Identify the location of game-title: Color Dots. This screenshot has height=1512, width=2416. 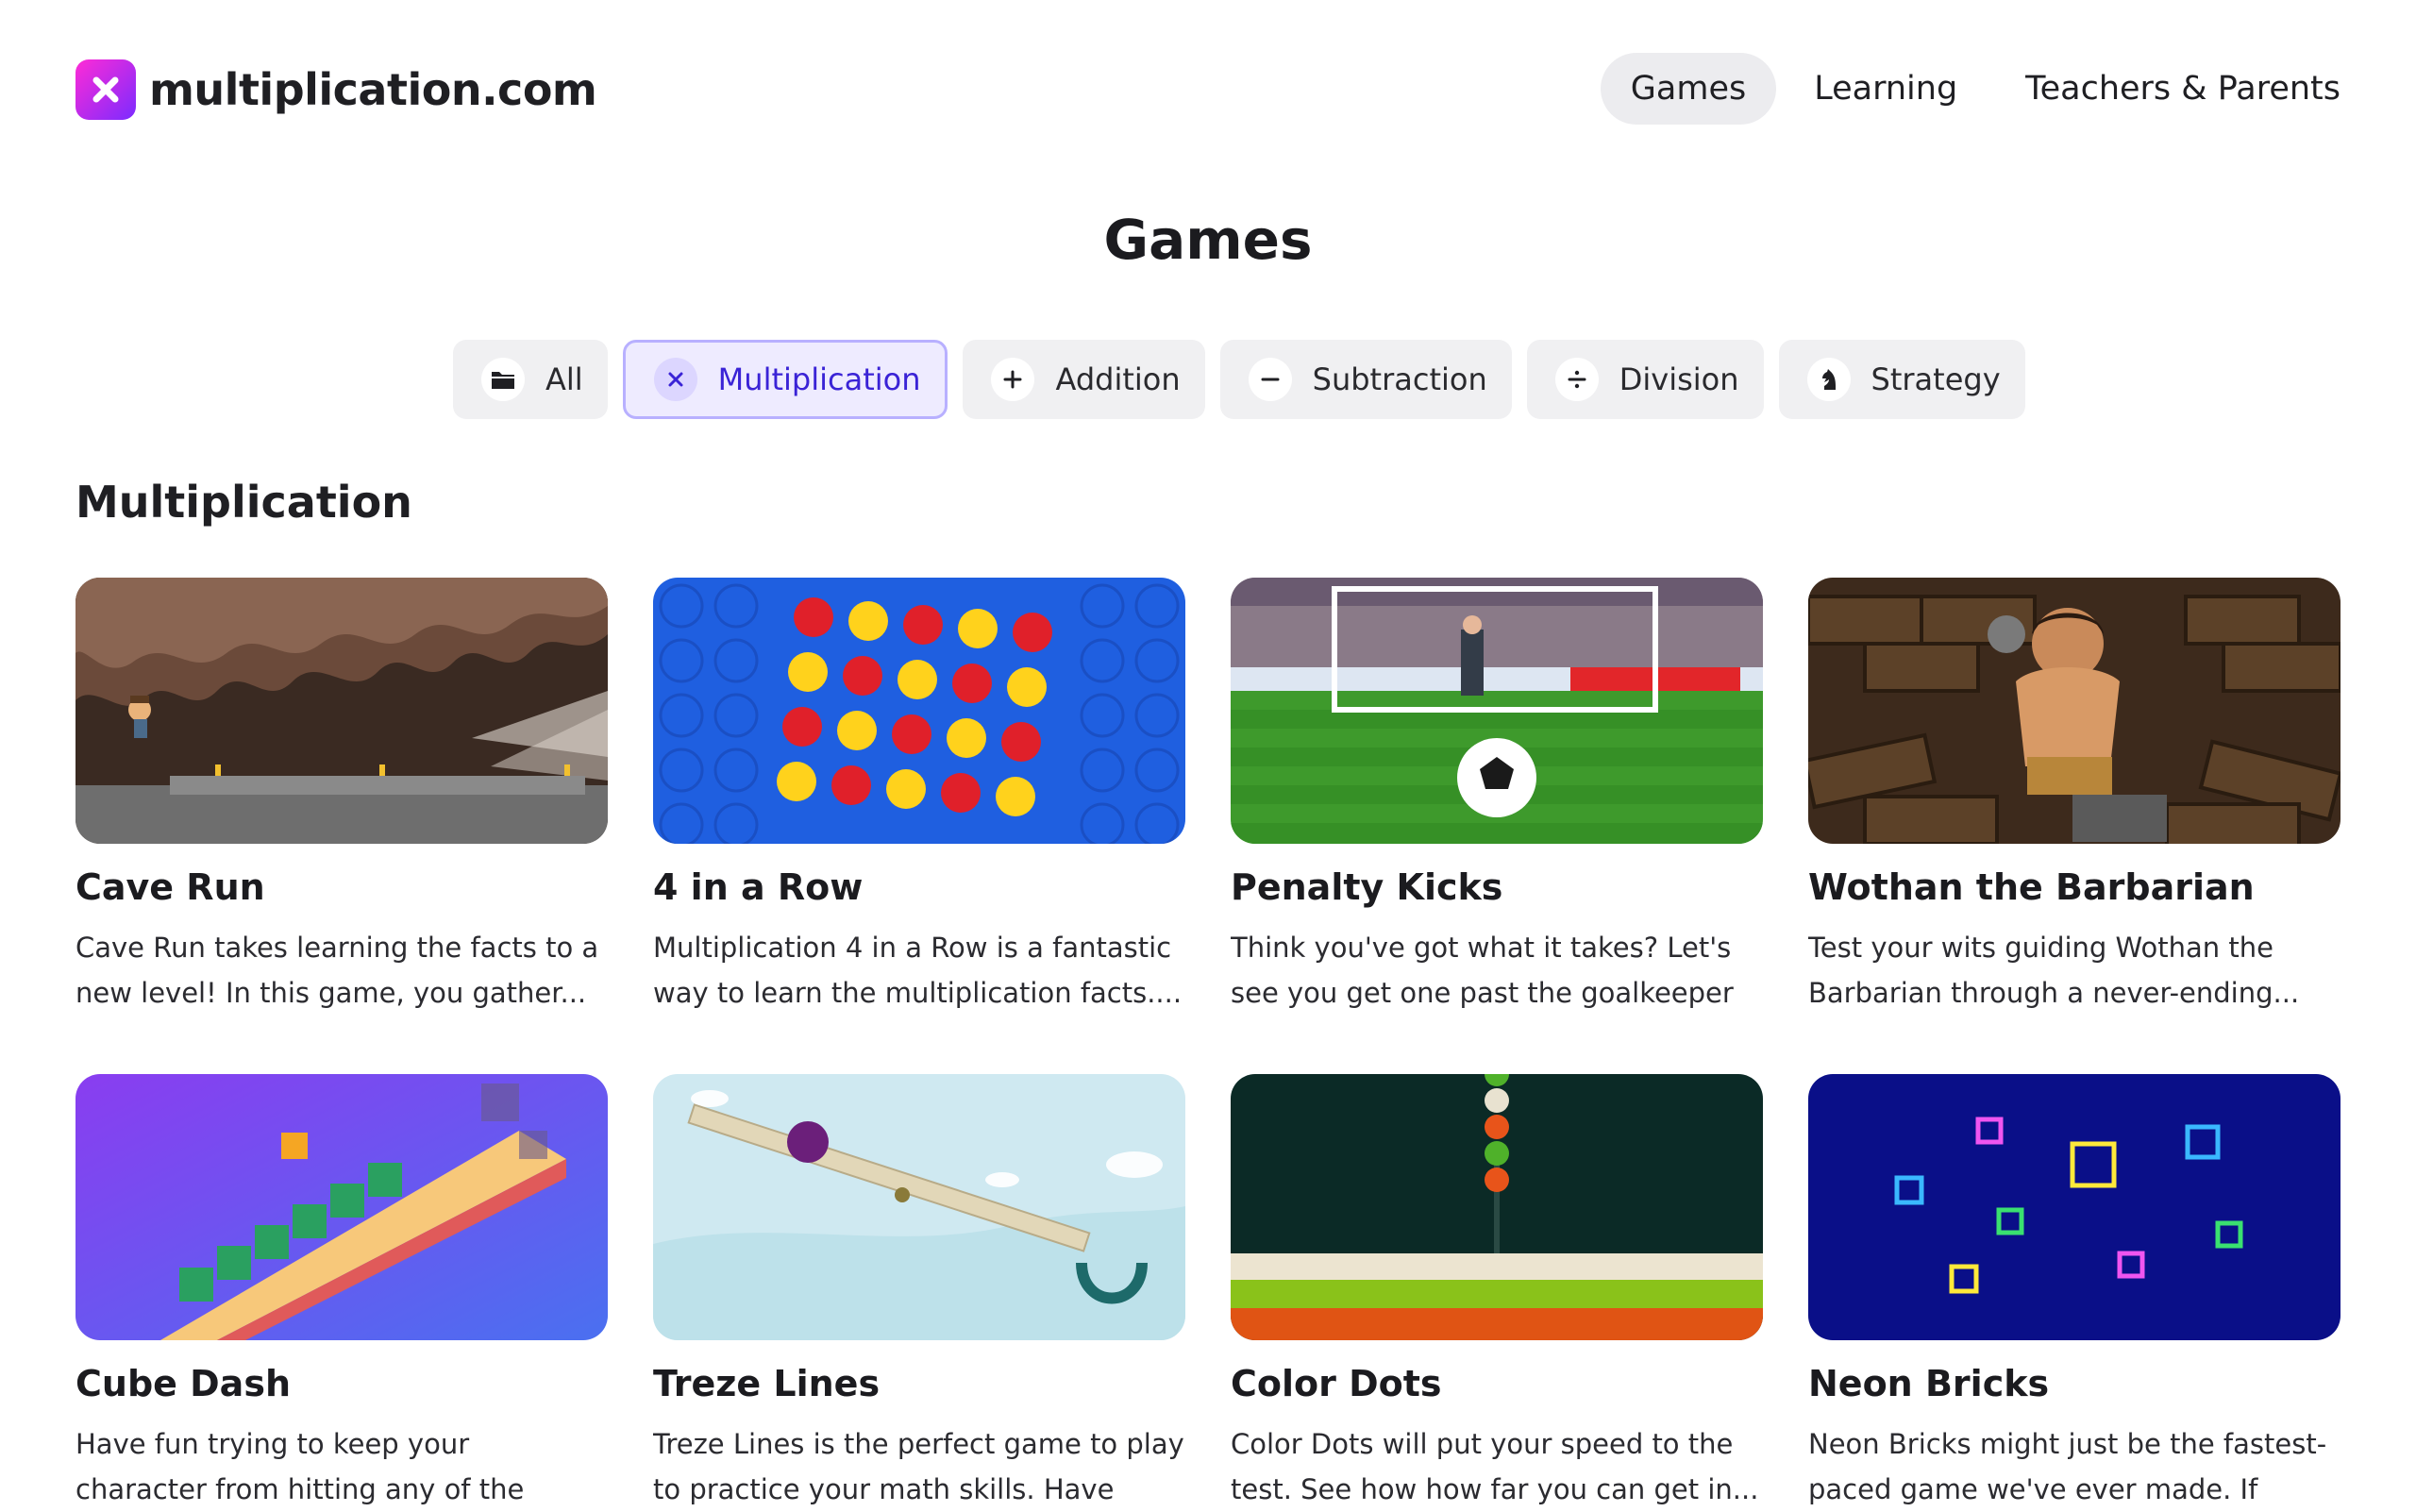
(1497, 1383).